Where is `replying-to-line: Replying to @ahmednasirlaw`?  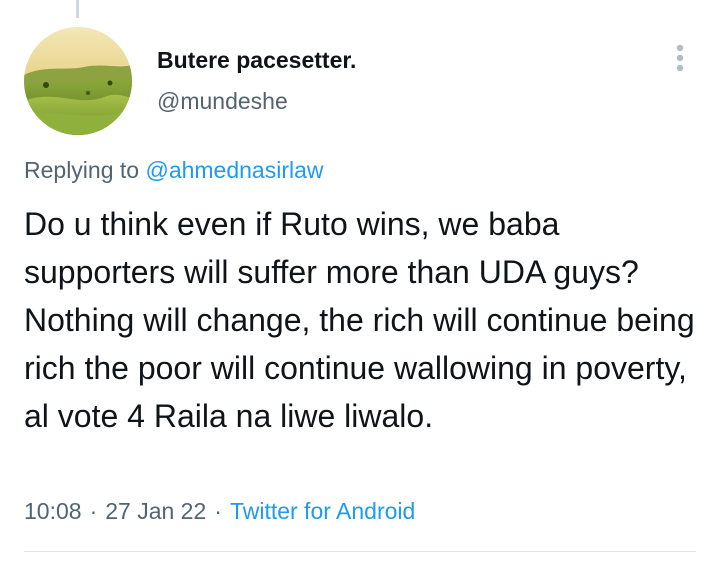
replying-to-line: Replying to @ahmednasirlaw is located at coordinates (174, 170).